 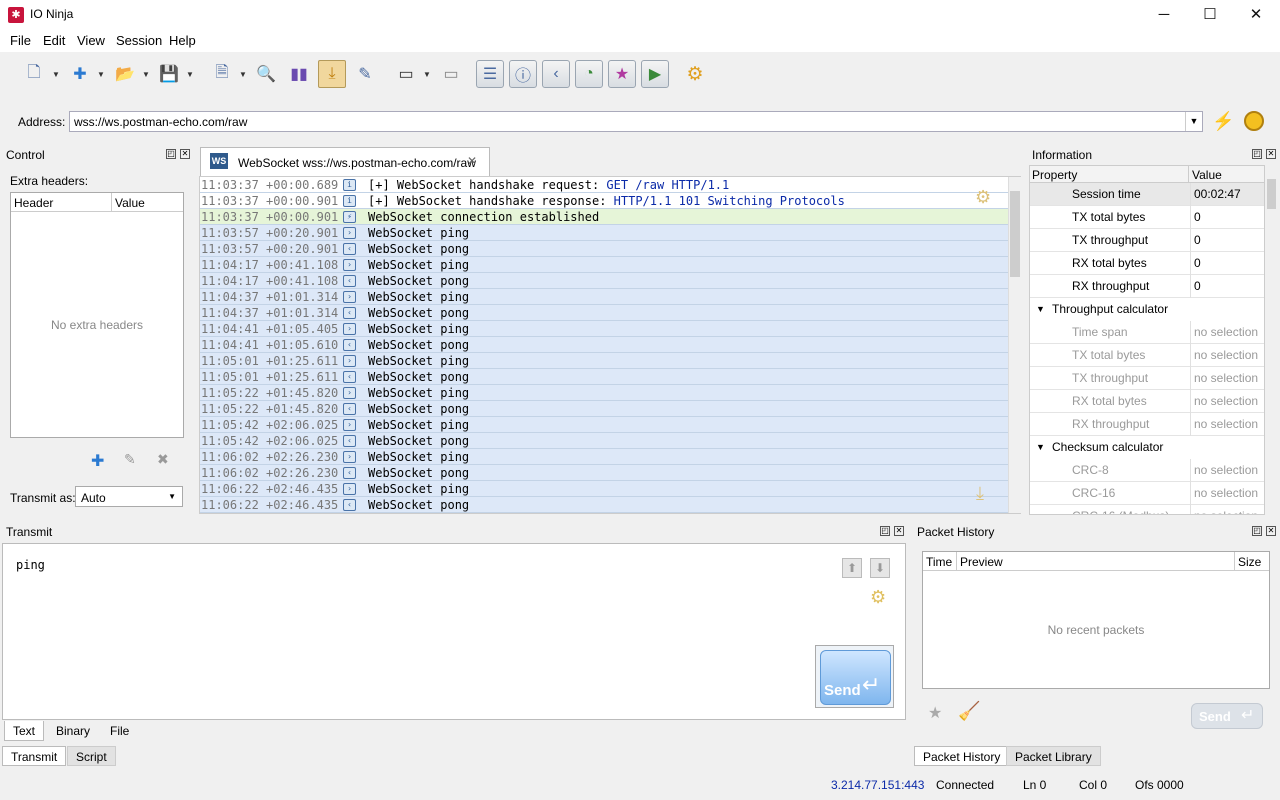 What do you see at coordinates (604, 489) in the screenshot?
I see `log-row: 11:06:22 +02:46.435 › WebSocket ping` at bounding box center [604, 489].